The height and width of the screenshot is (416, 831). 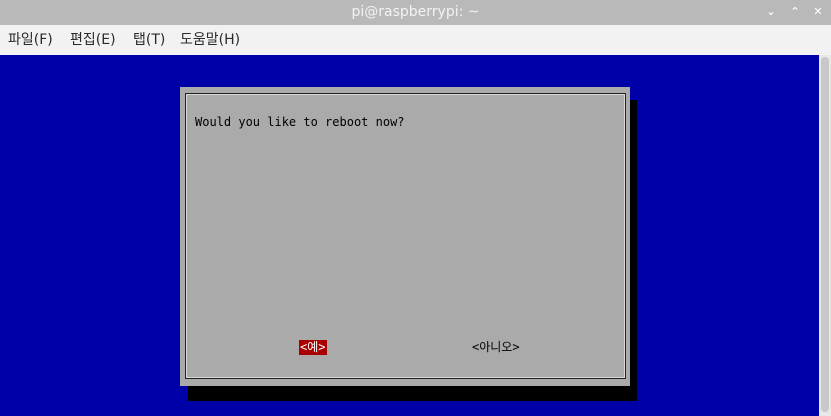 I want to click on window-titlebar: pi@raspberrypi: ~ ⌄ ⌃ ✕, so click(x=415, y=12).